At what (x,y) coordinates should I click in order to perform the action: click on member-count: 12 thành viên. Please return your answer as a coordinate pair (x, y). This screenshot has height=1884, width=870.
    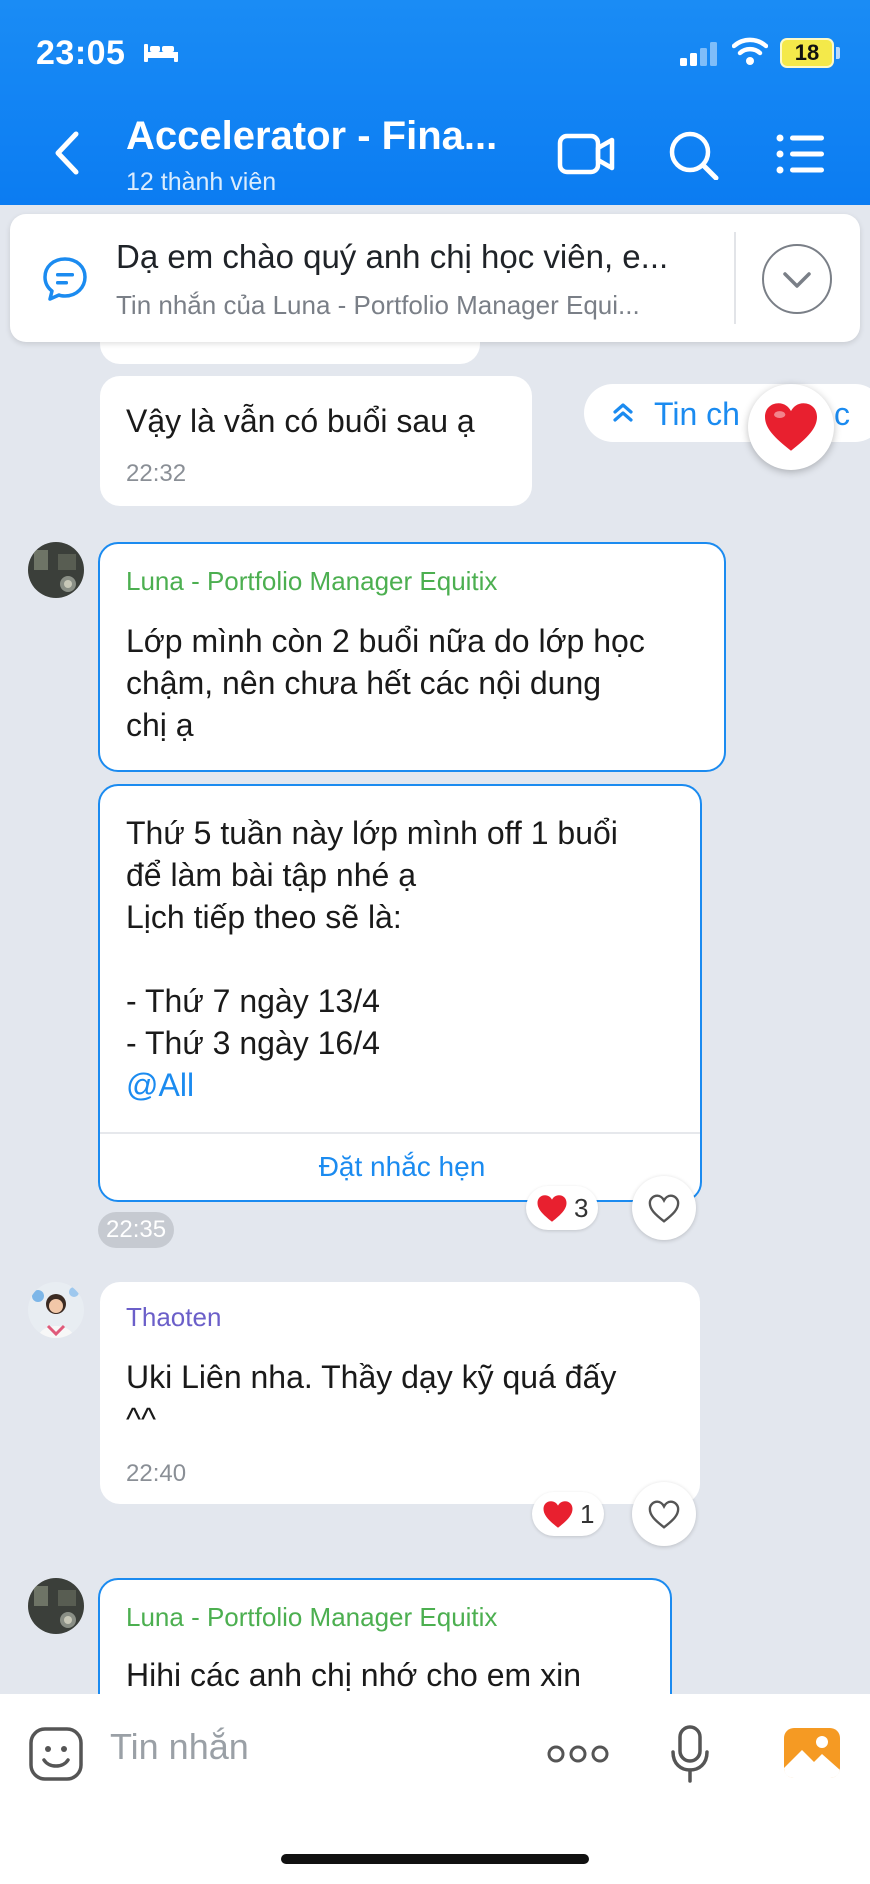
    Looking at the image, I should click on (201, 182).